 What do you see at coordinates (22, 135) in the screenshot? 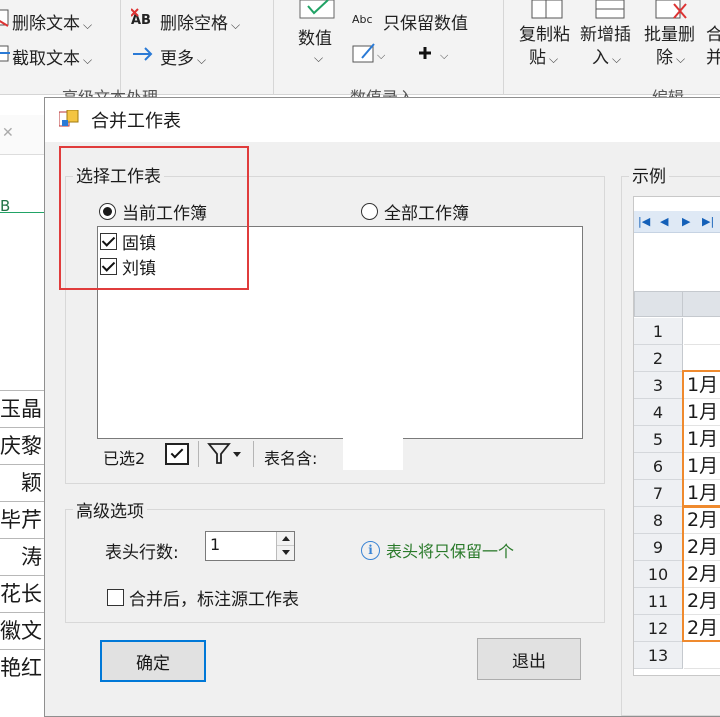
I see `formula-bar: ✕` at bounding box center [22, 135].